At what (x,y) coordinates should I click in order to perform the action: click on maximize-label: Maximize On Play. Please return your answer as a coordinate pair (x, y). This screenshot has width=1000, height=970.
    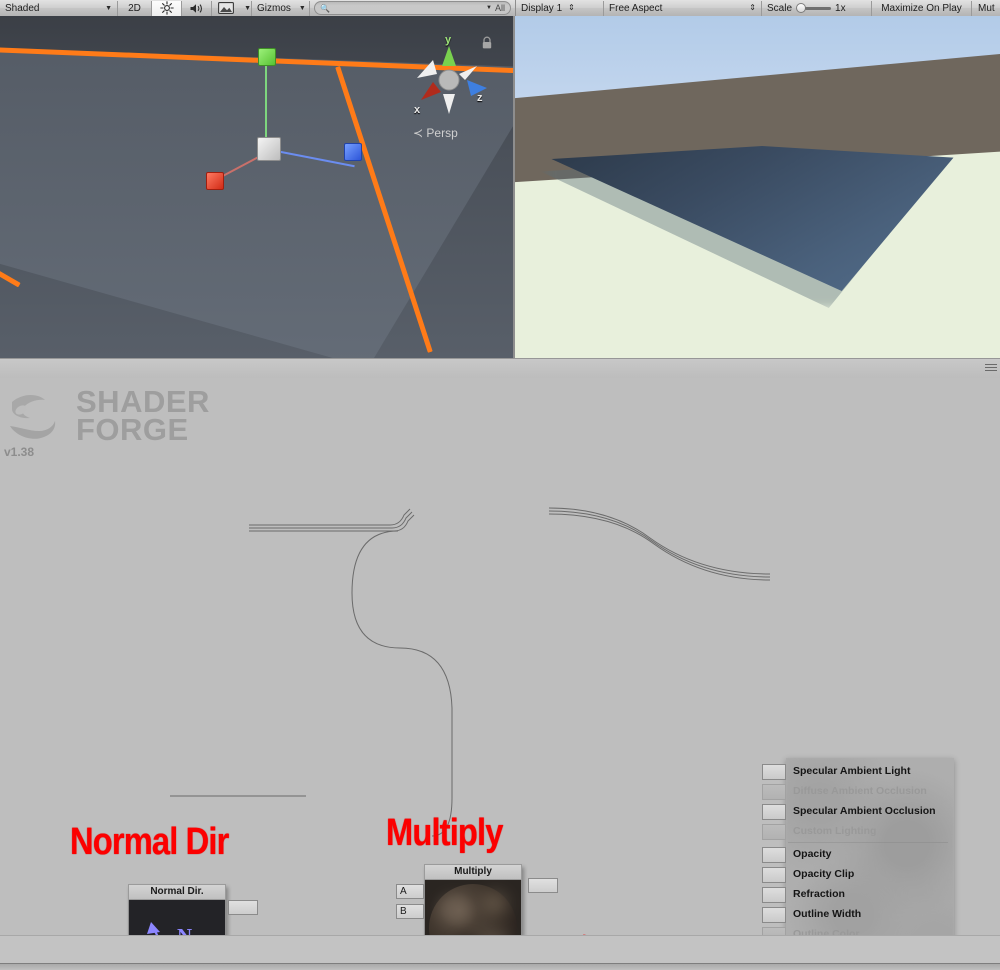
    Looking at the image, I should click on (921, 8).